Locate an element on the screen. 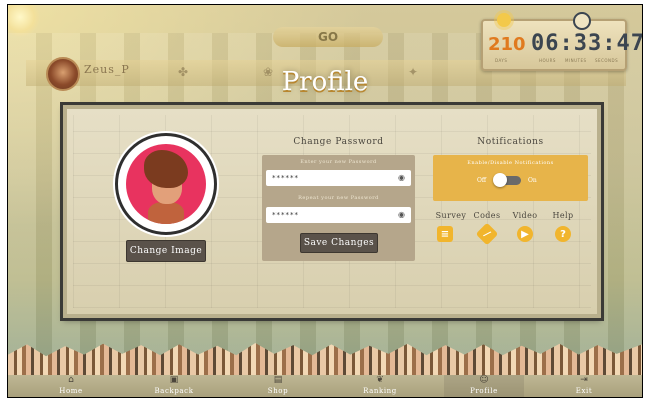  timer-minutes-label: MINUTES is located at coordinates (576, 60).